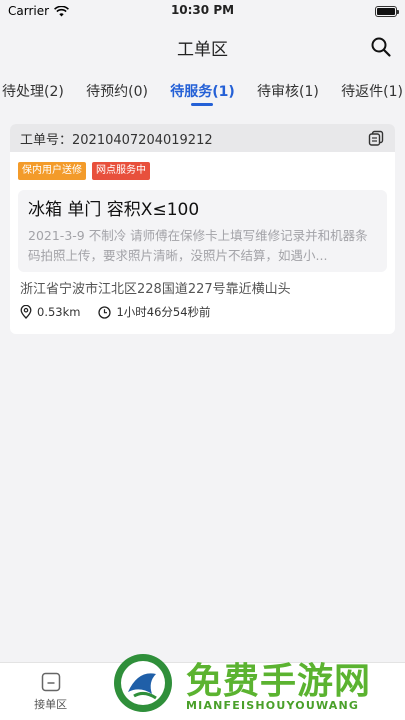 This screenshot has height=720, width=405. I want to click on status-bar: Carrier, so click(202, 11).